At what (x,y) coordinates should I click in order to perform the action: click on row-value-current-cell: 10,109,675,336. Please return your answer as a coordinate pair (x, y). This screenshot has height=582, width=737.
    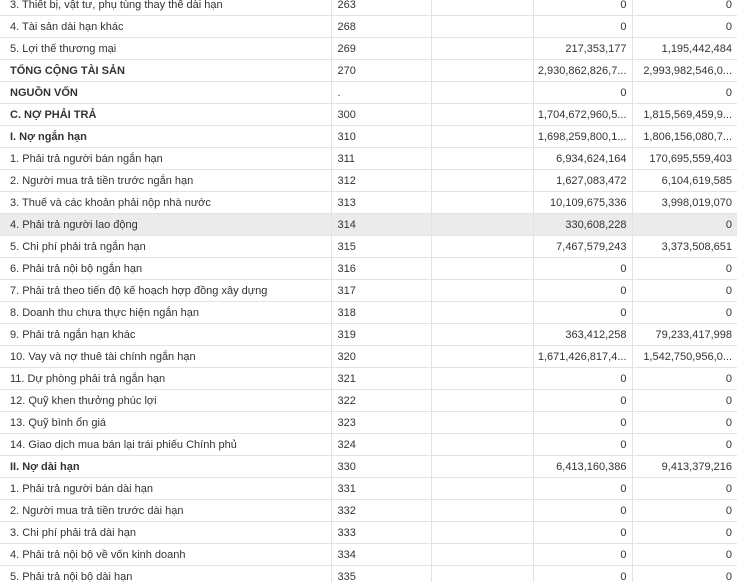
    Looking at the image, I should click on (583, 202).